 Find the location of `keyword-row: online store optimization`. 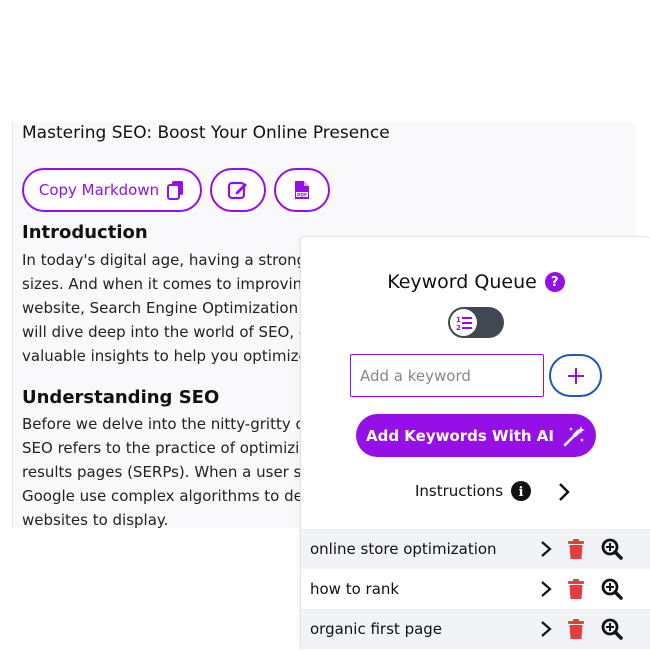

keyword-row: online store optimization is located at coordinates (475, 549).